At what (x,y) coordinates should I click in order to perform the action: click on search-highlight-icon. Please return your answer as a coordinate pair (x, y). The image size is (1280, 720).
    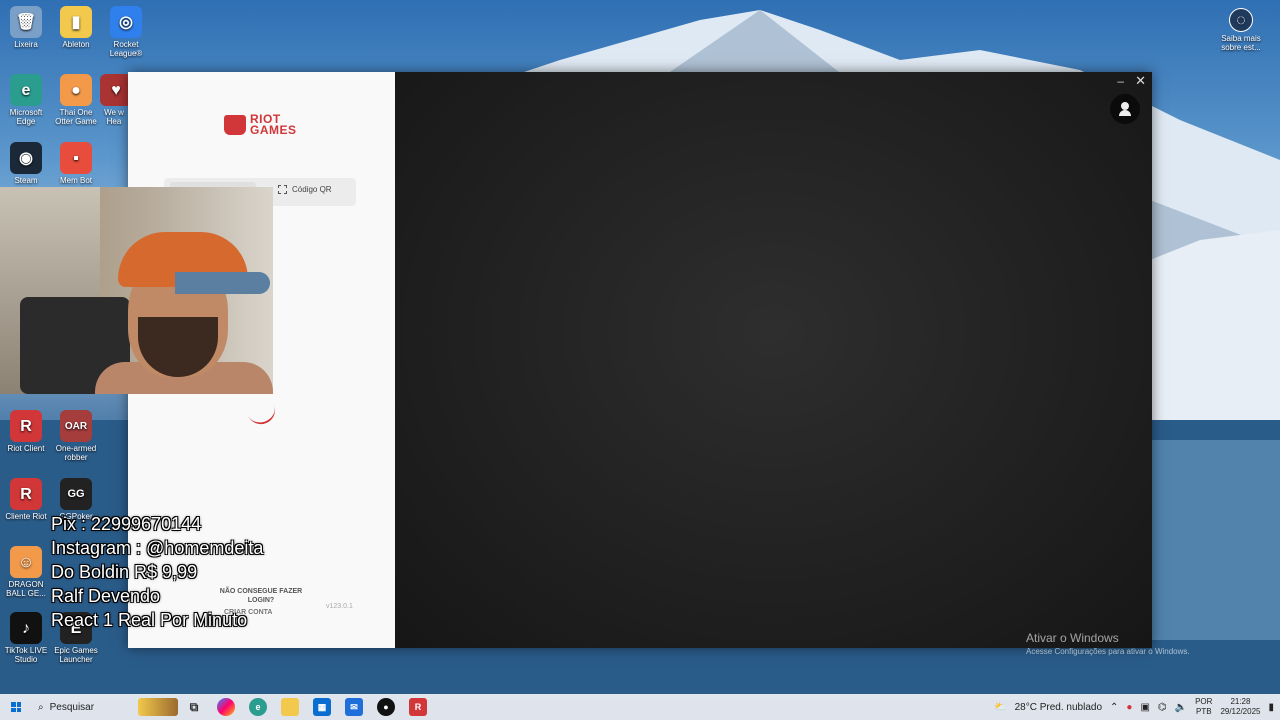
    Looking at the image, I should click on (158, 707).